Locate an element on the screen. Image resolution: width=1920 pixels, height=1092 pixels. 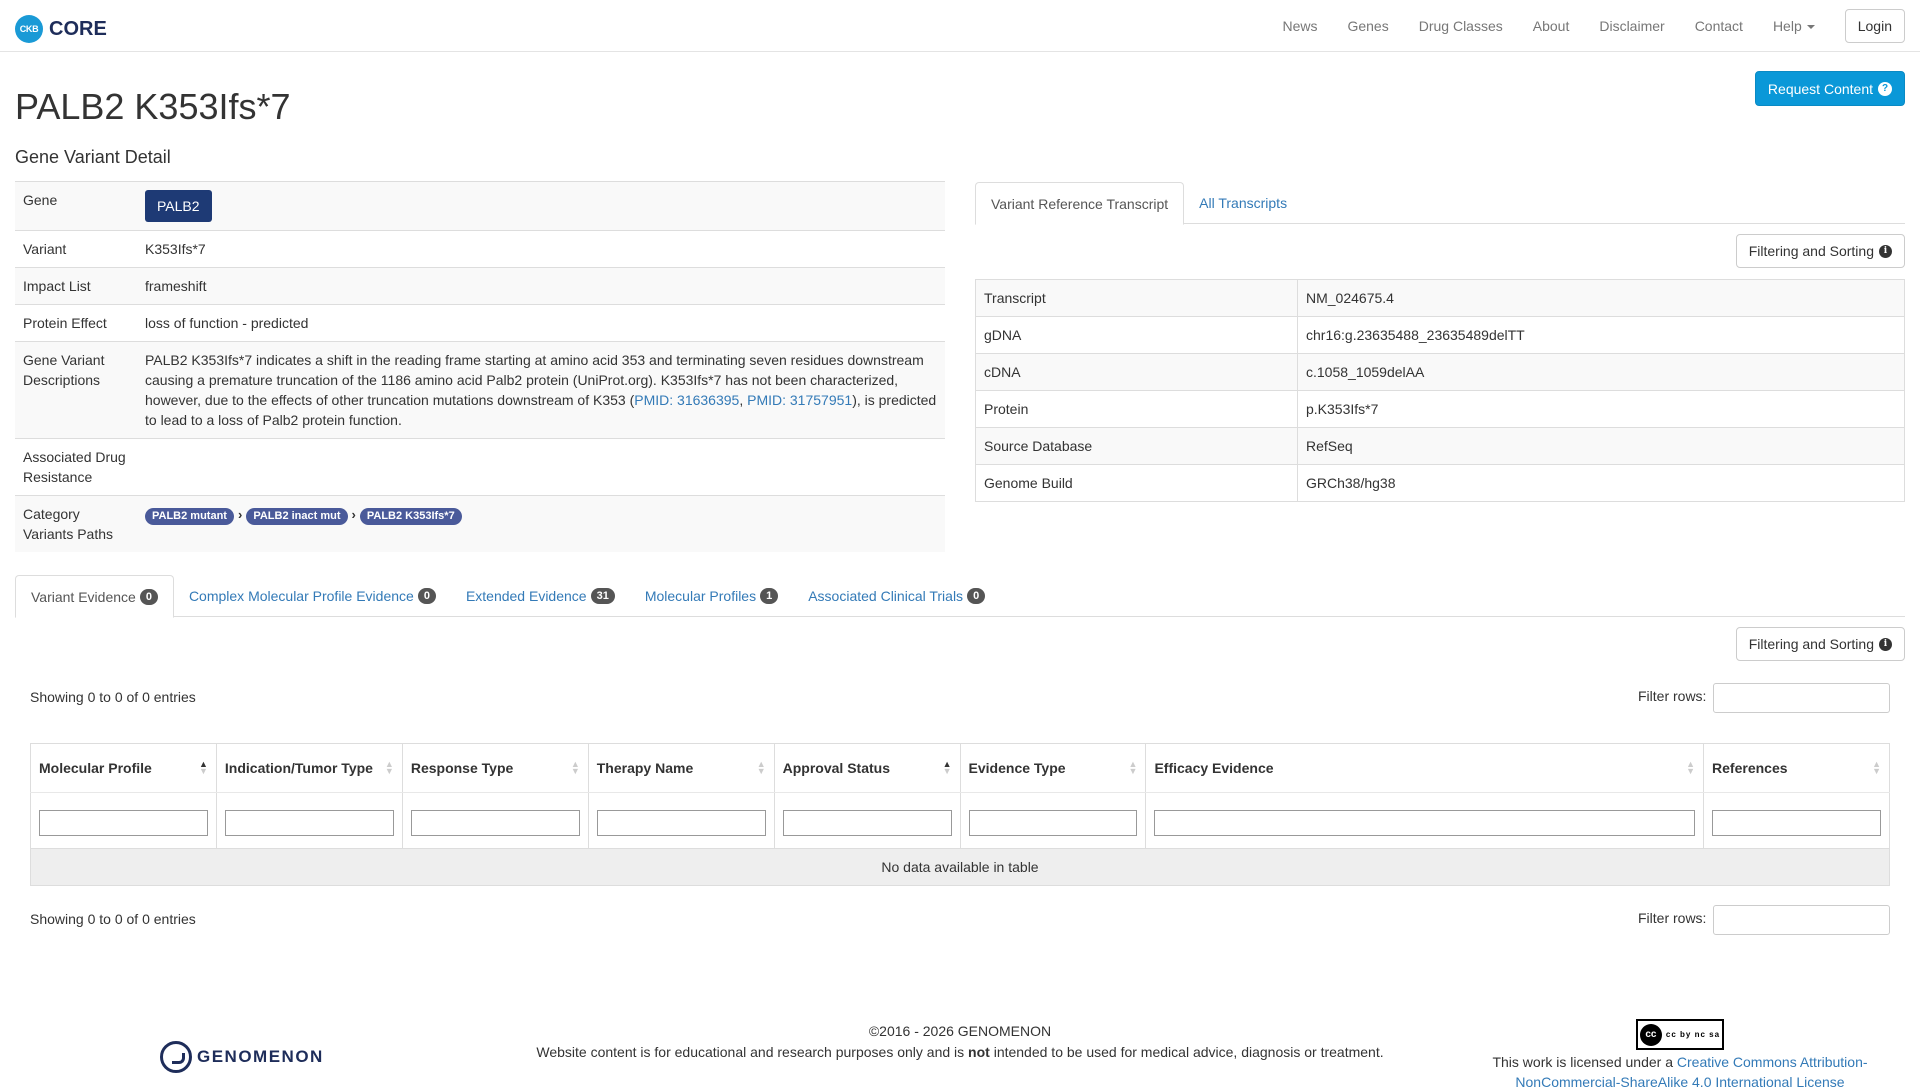
category-label: Category Variants Paths is located at coordinates (76, 523).